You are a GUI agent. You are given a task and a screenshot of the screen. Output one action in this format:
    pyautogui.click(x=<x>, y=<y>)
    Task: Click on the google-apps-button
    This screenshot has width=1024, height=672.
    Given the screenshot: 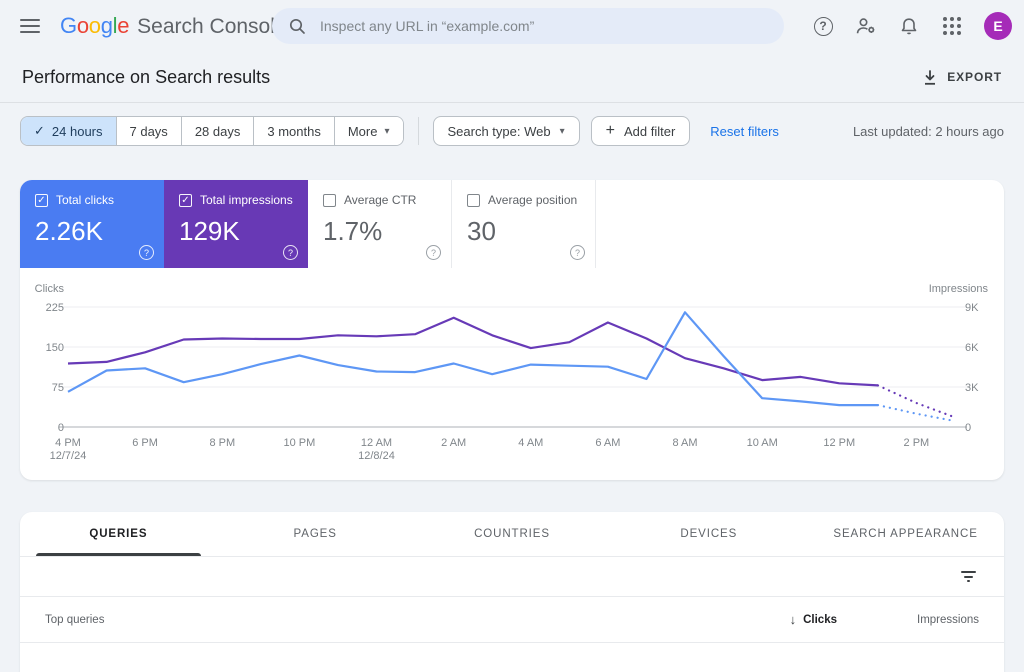 What is the action you would take?
    pyautogui.click(x=952, y=26)
    